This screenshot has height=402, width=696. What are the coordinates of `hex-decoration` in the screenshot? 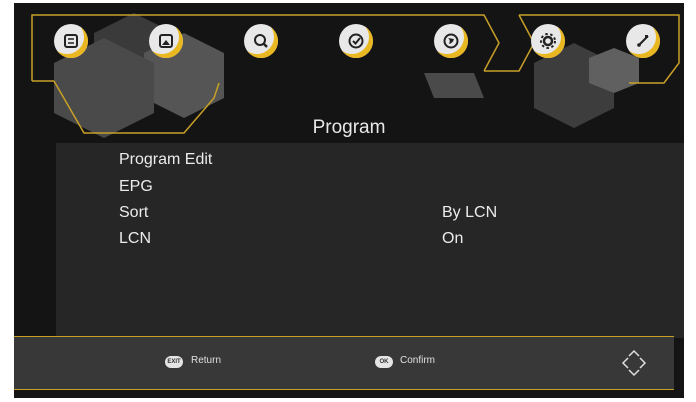 It's located at (454, 85).